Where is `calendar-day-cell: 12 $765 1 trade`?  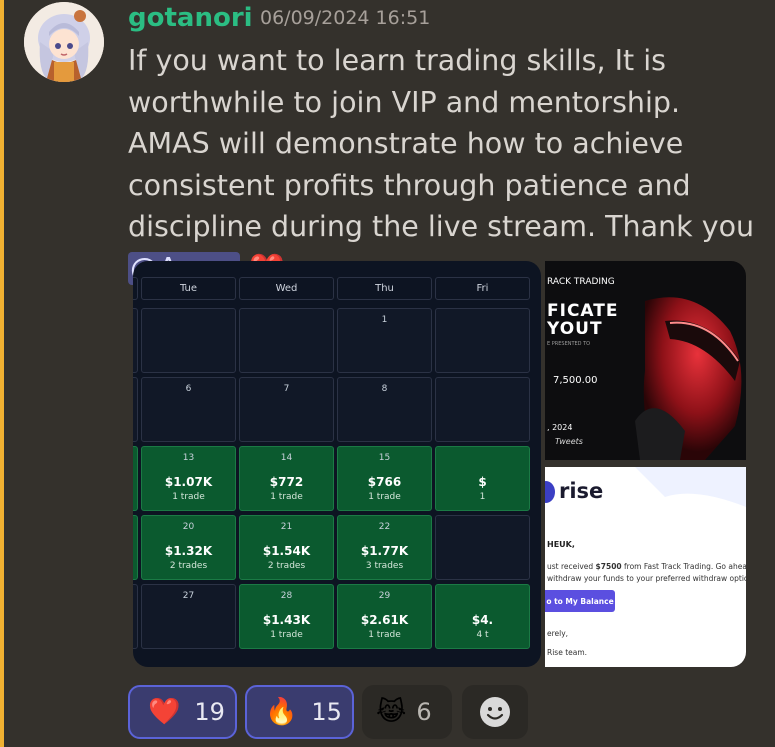
calendar-day-cell: 12 $765 1 trade is located at coordinates (135, 478).